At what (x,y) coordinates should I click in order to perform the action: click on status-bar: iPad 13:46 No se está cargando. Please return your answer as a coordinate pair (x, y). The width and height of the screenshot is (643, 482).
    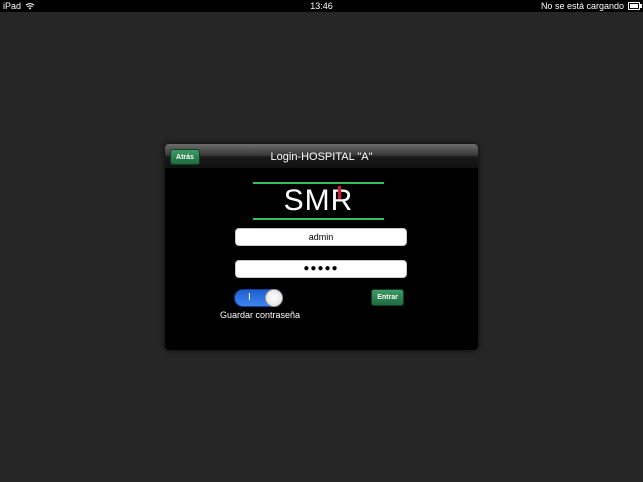
    Looking at the image, I should click on (321, 6).